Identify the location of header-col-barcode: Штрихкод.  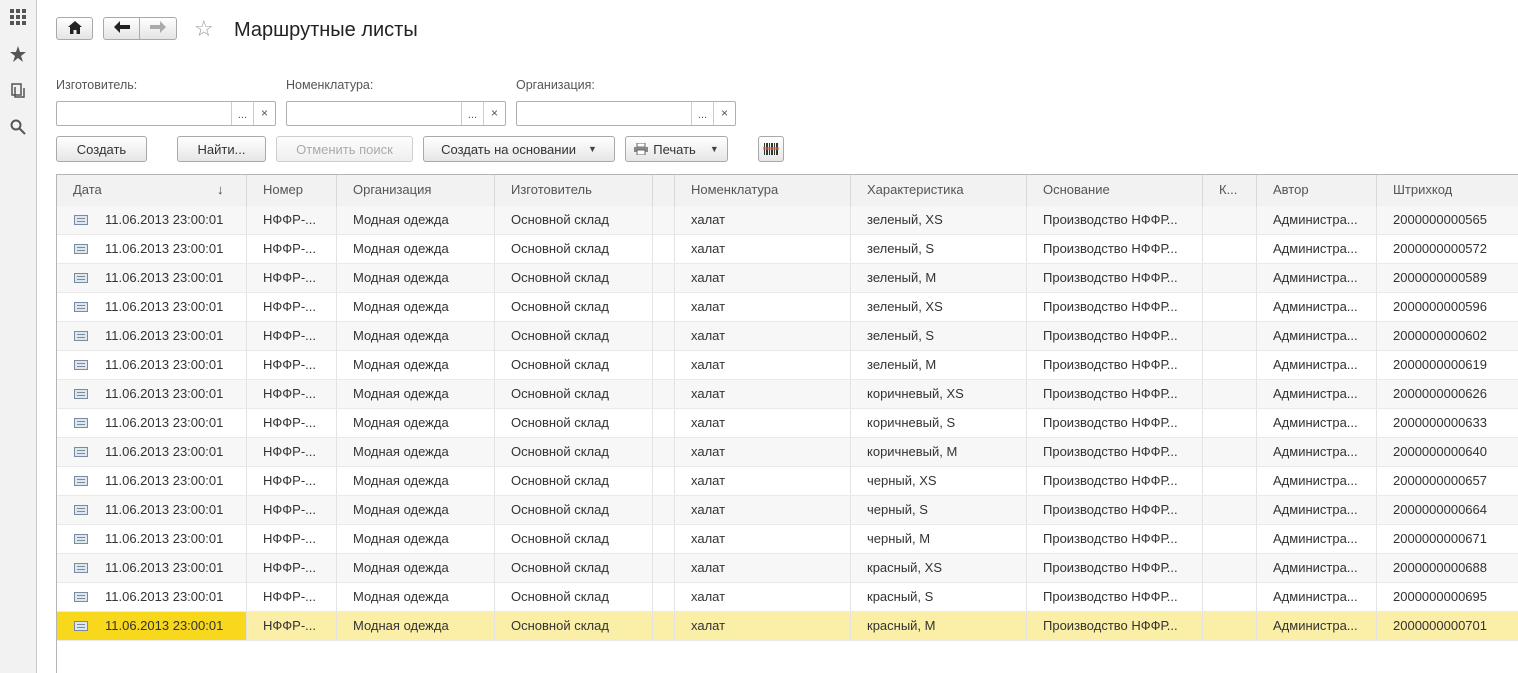
(1447, 190).